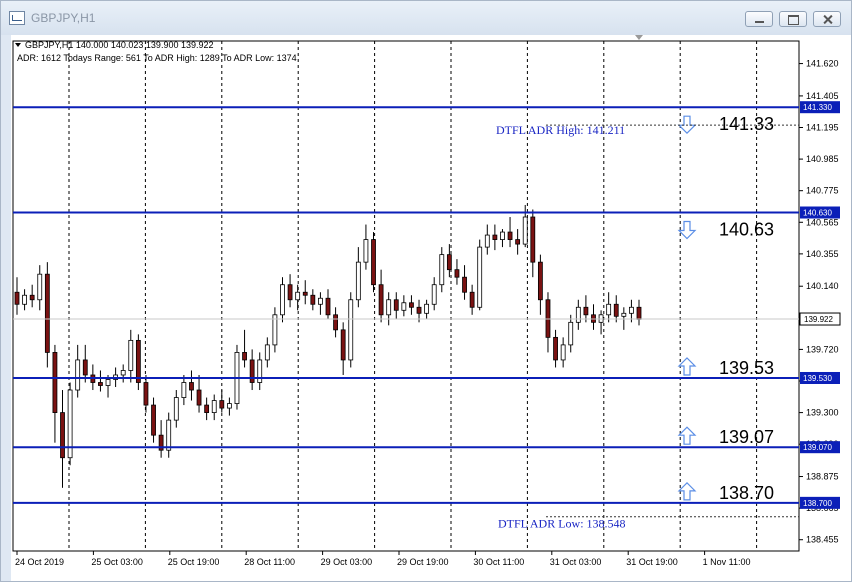 The image size is (852, 582). I want to click on x-tick-label: 25 Oct 19:00, so click(194, 562).